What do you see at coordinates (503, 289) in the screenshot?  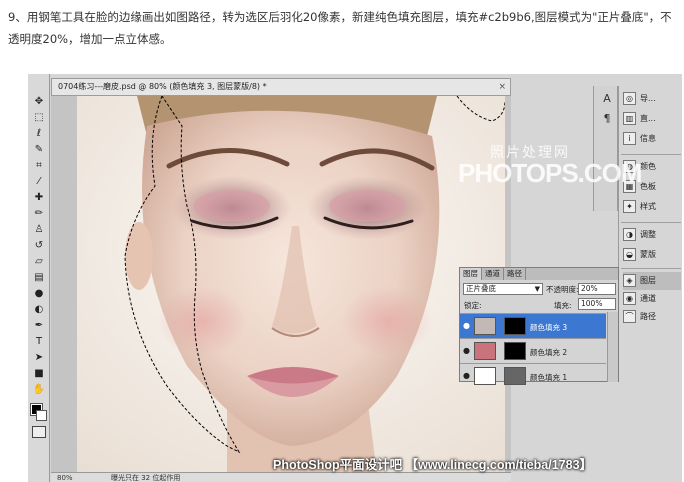 I see `blend-mode-select: 正片叠底 ▼` at bounding box center [503, 289].